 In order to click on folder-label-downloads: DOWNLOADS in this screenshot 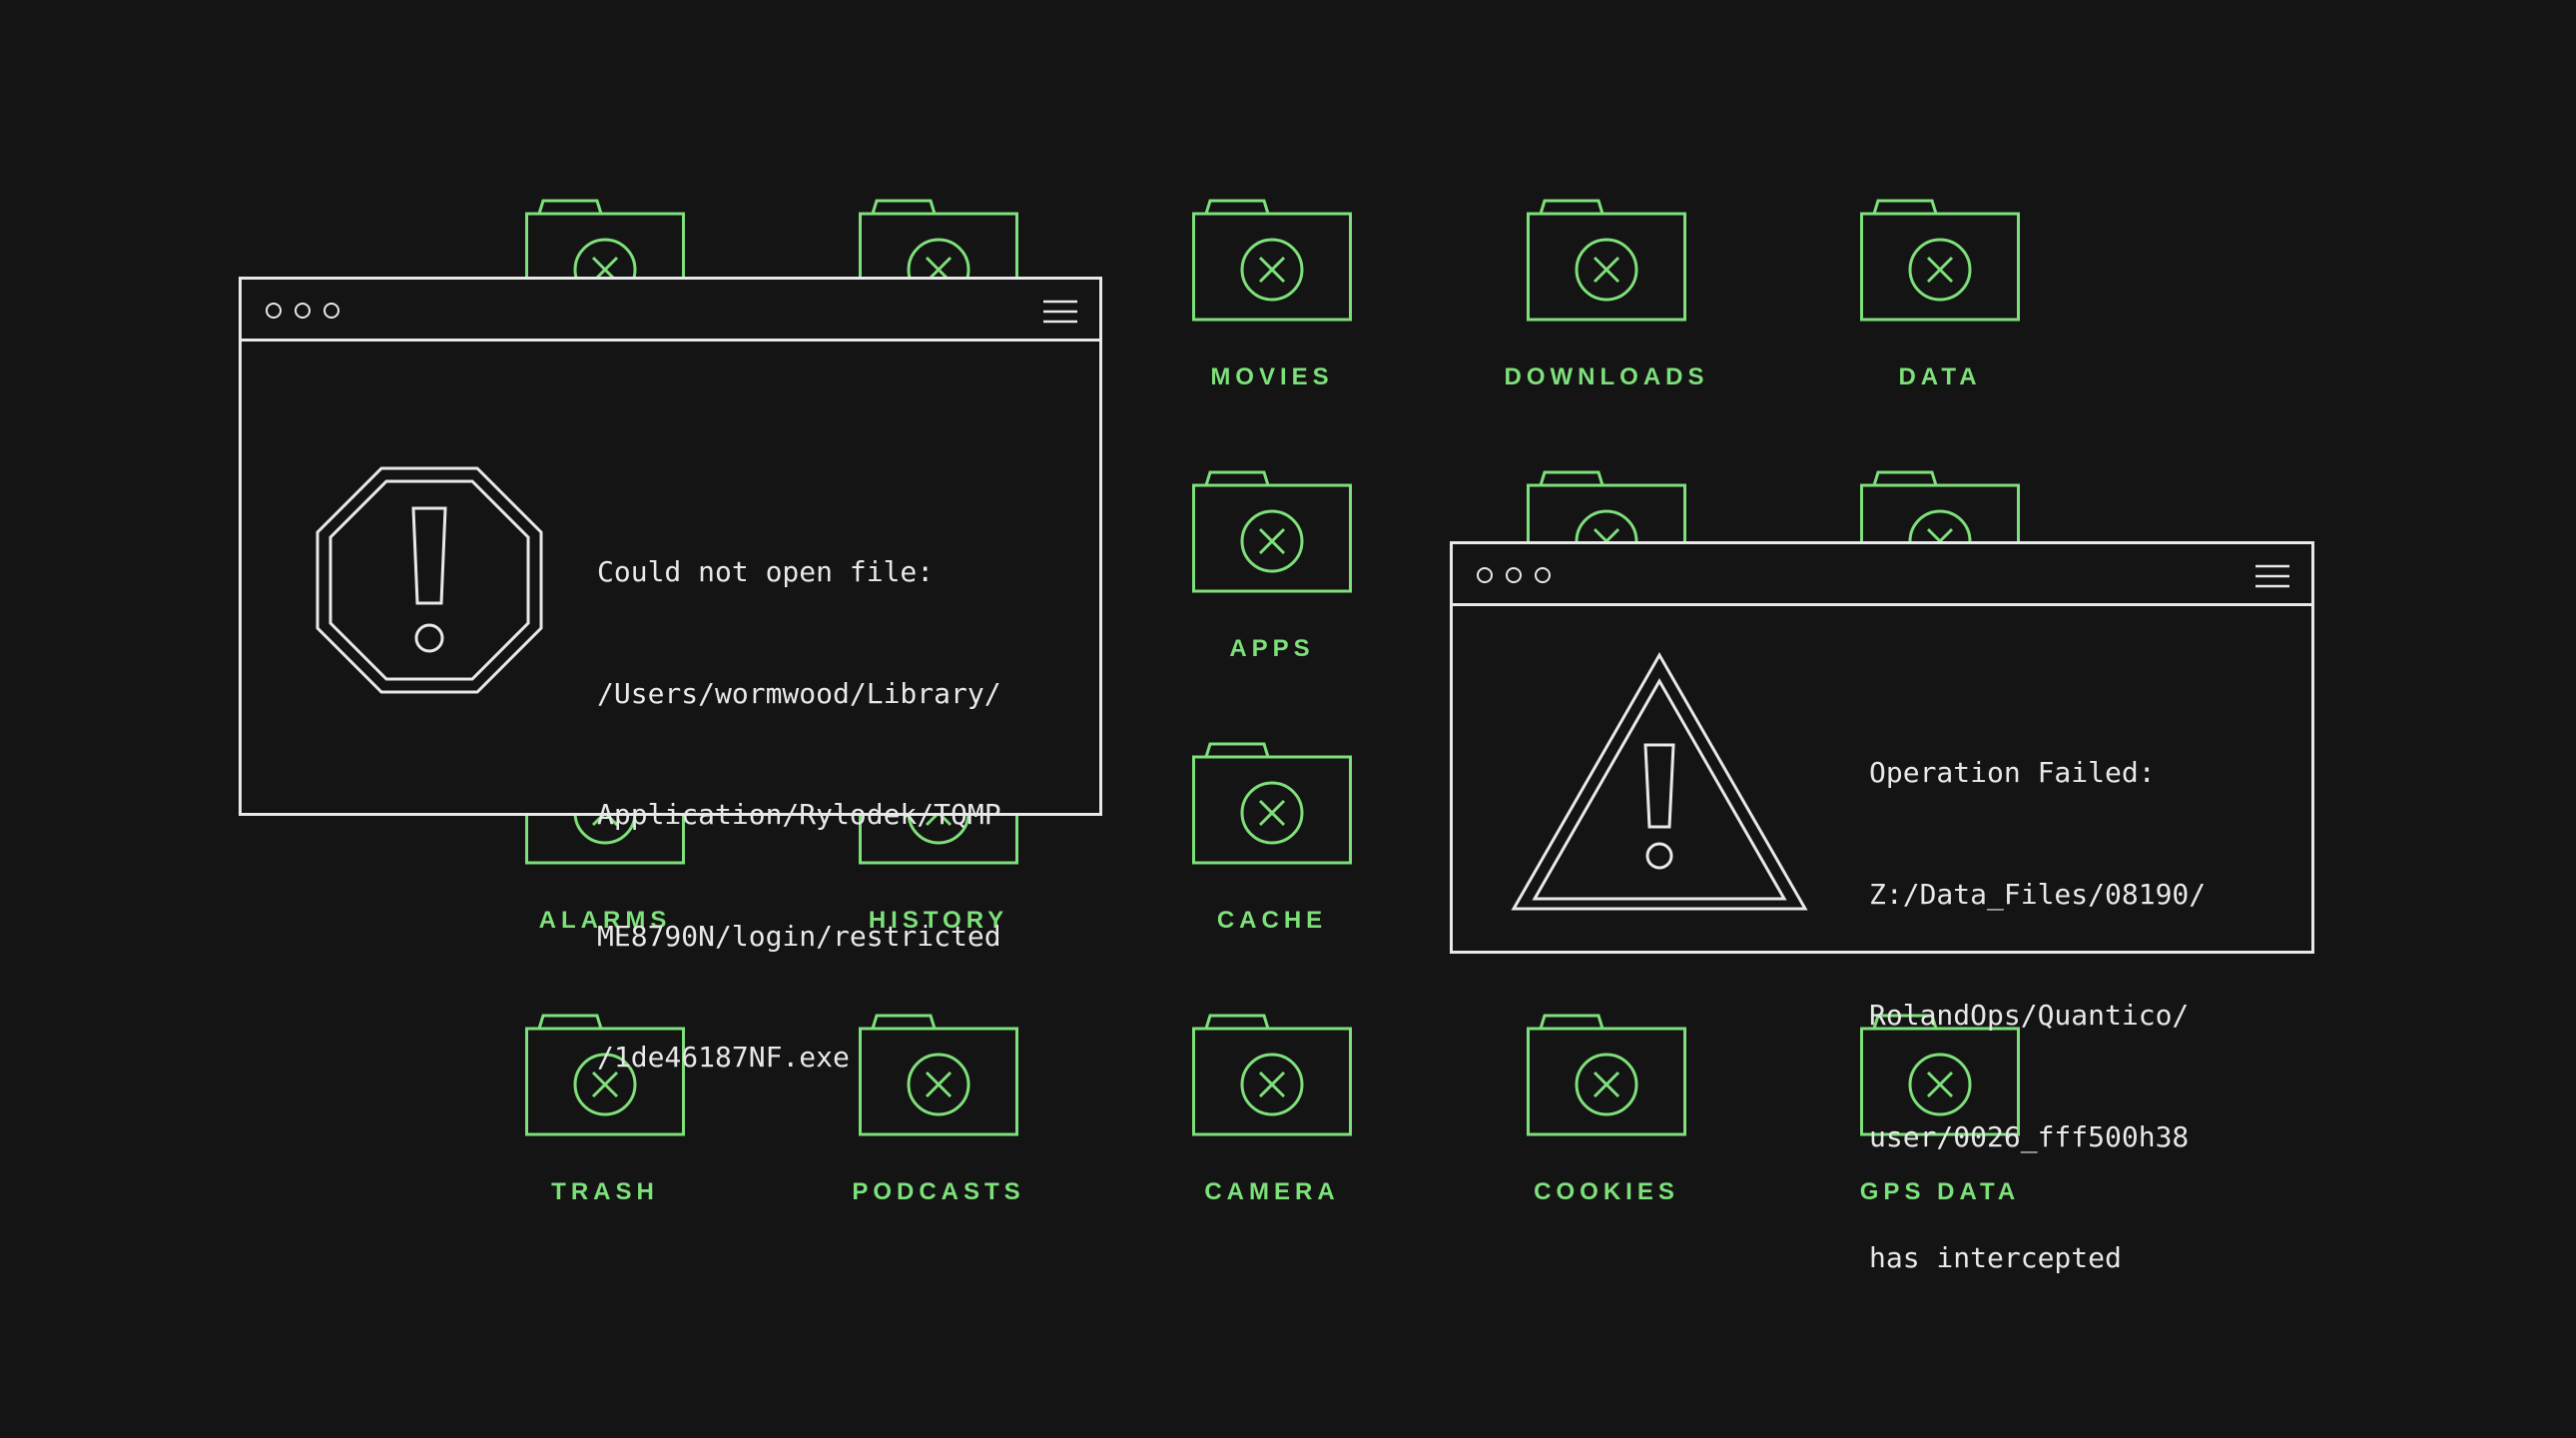, I will do `click(1606, 376)`.